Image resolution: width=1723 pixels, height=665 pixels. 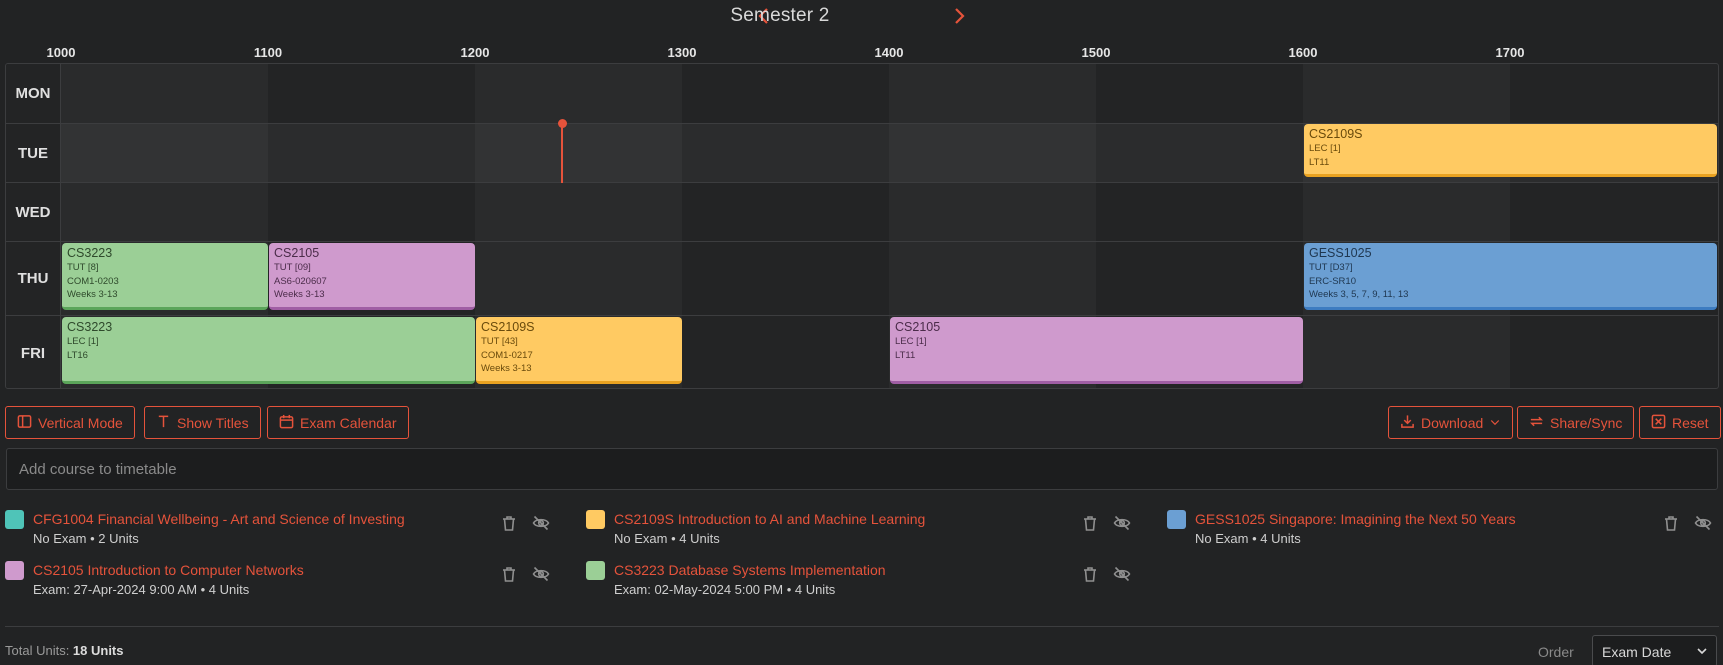 What do you see at coordinates (297, 253) in the screenshot?
I see `lesson-code: CS2105` at bounding box center [297, 253].